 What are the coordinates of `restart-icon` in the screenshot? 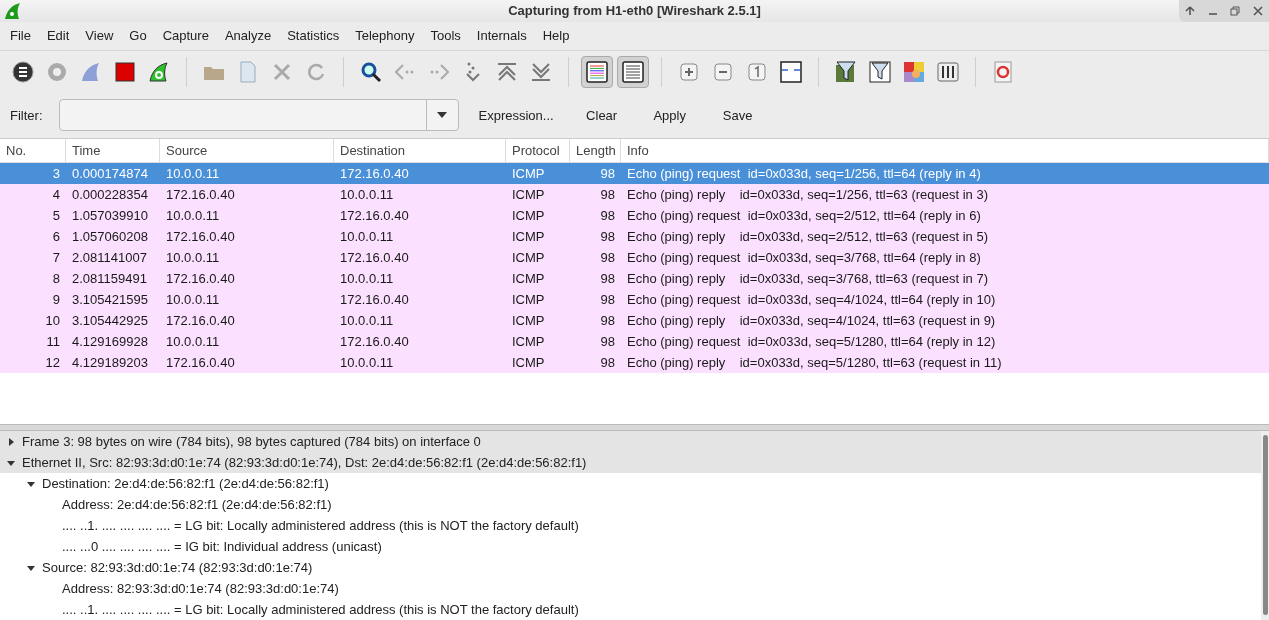 It's located at (159, 72).